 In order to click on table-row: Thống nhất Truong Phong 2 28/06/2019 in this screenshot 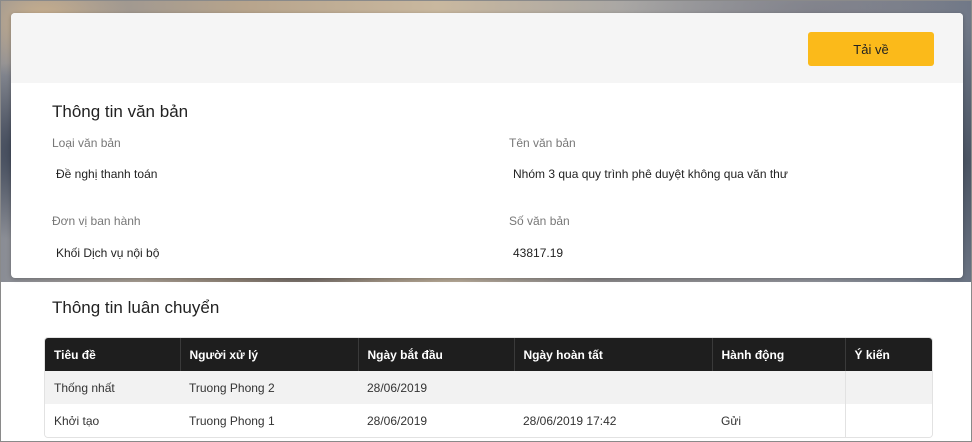, I will do `click(488, 387)`.